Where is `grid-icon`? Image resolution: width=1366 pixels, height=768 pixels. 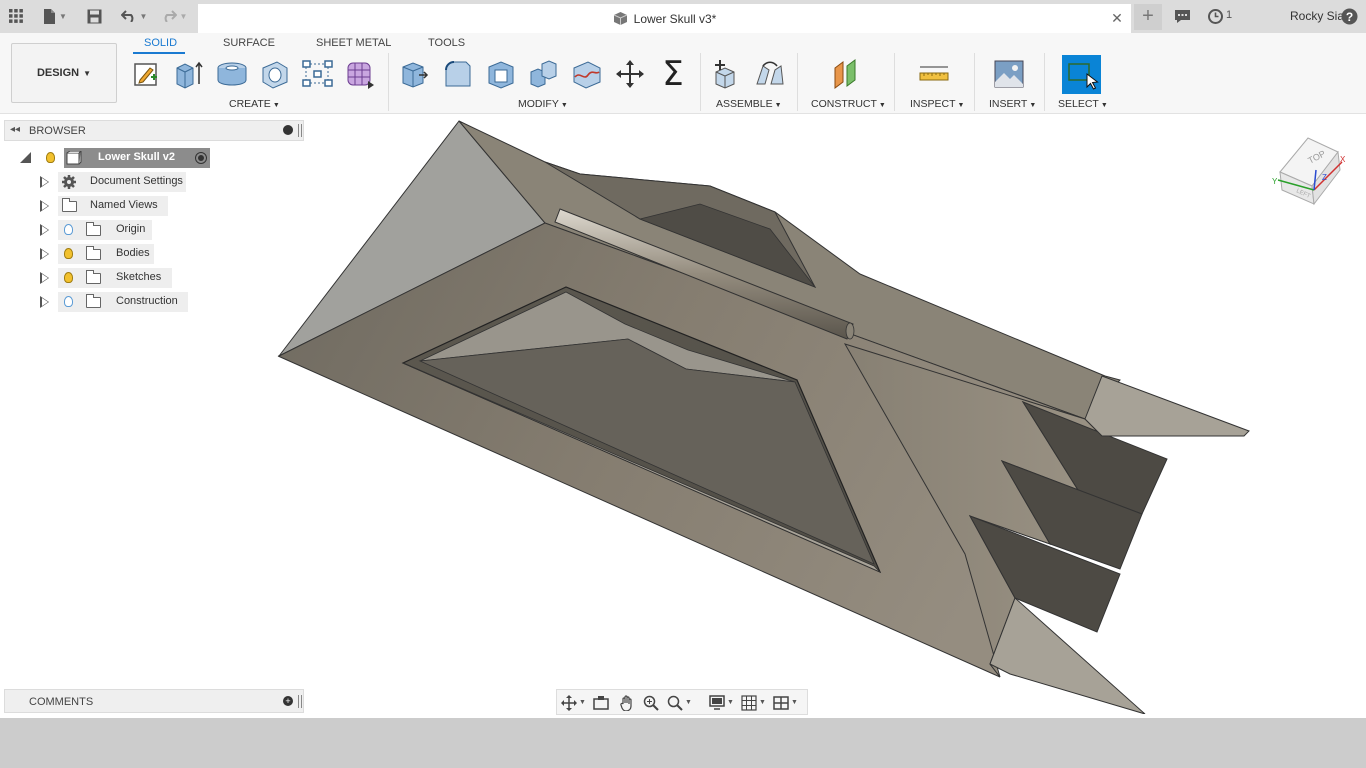 grid-icon is located at coordinates (749, 702).